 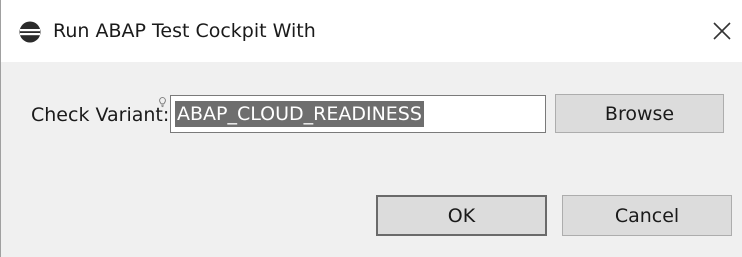 What do you see at coordinates (299, 114) in the screenshot?
I see `check-variant-value: ABAP_CLOUD_READINESS` at bounding box center [299, 114].